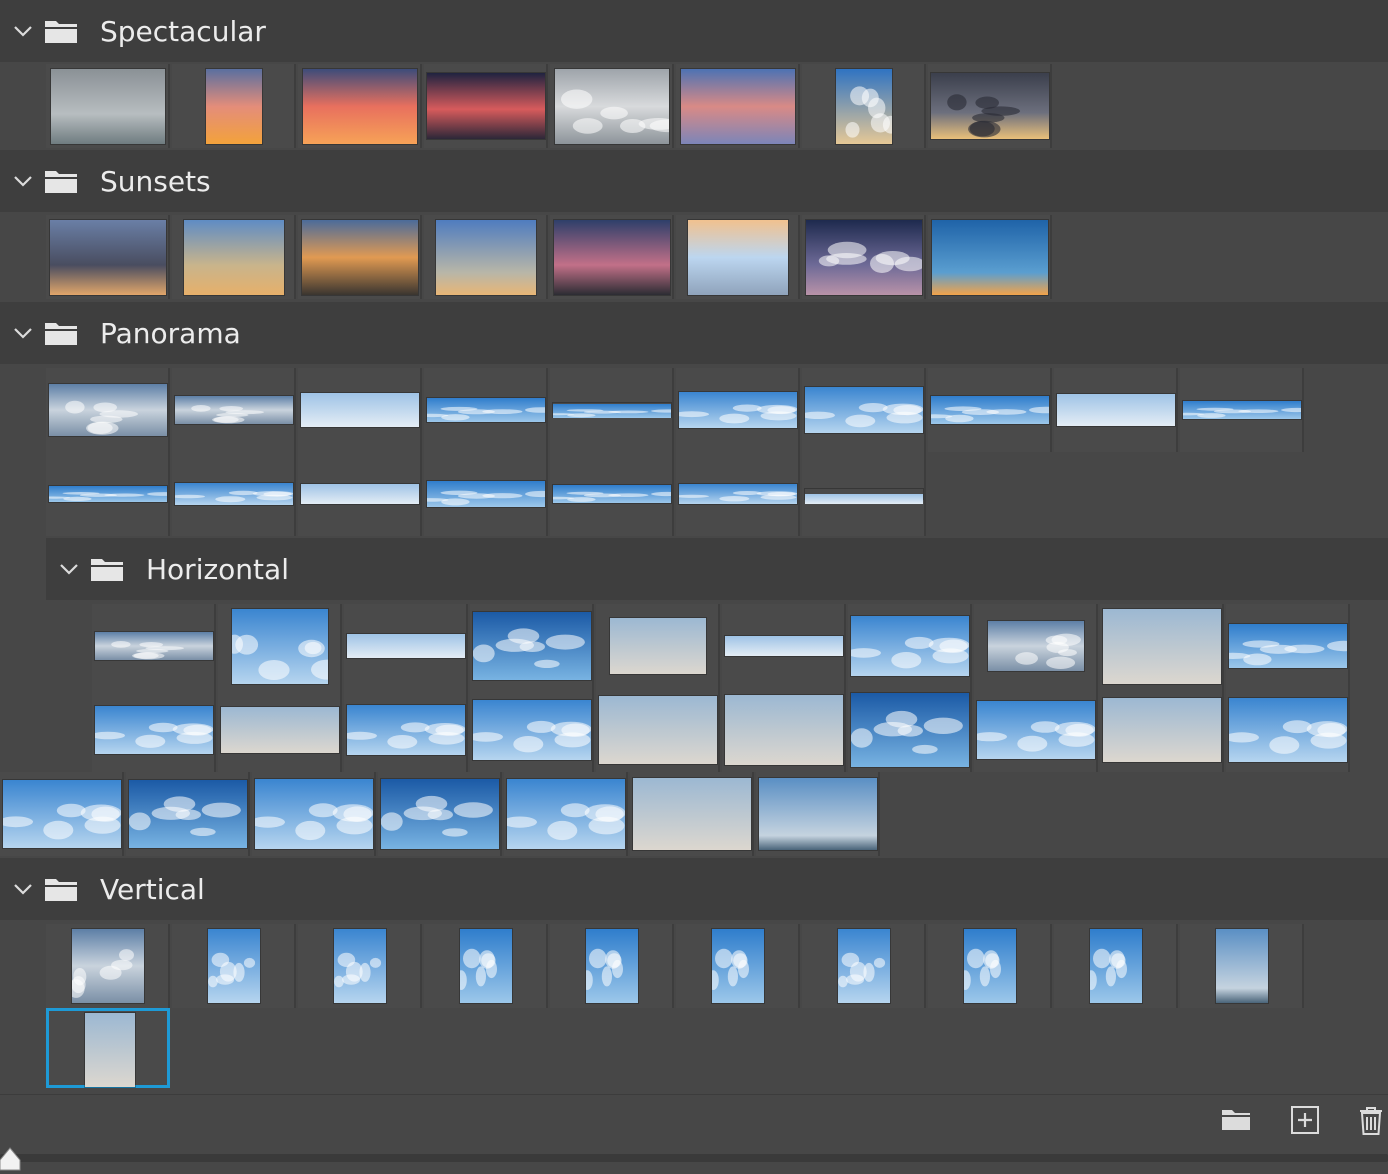 The width and height of the screenshot is (1388, 1174). I want to click on group-header-spectacular: Spectacular, so click(694, 31).